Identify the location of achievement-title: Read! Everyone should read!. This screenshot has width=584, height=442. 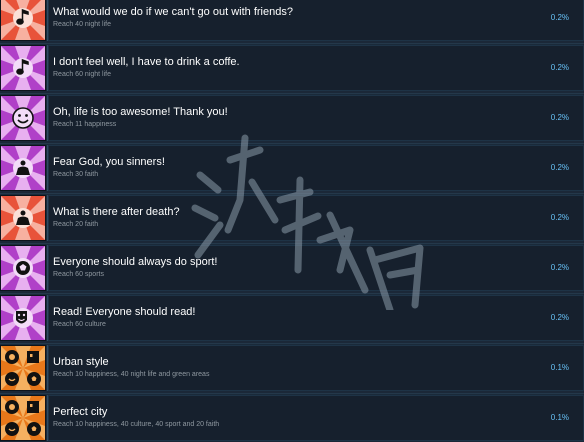
(124, 312).